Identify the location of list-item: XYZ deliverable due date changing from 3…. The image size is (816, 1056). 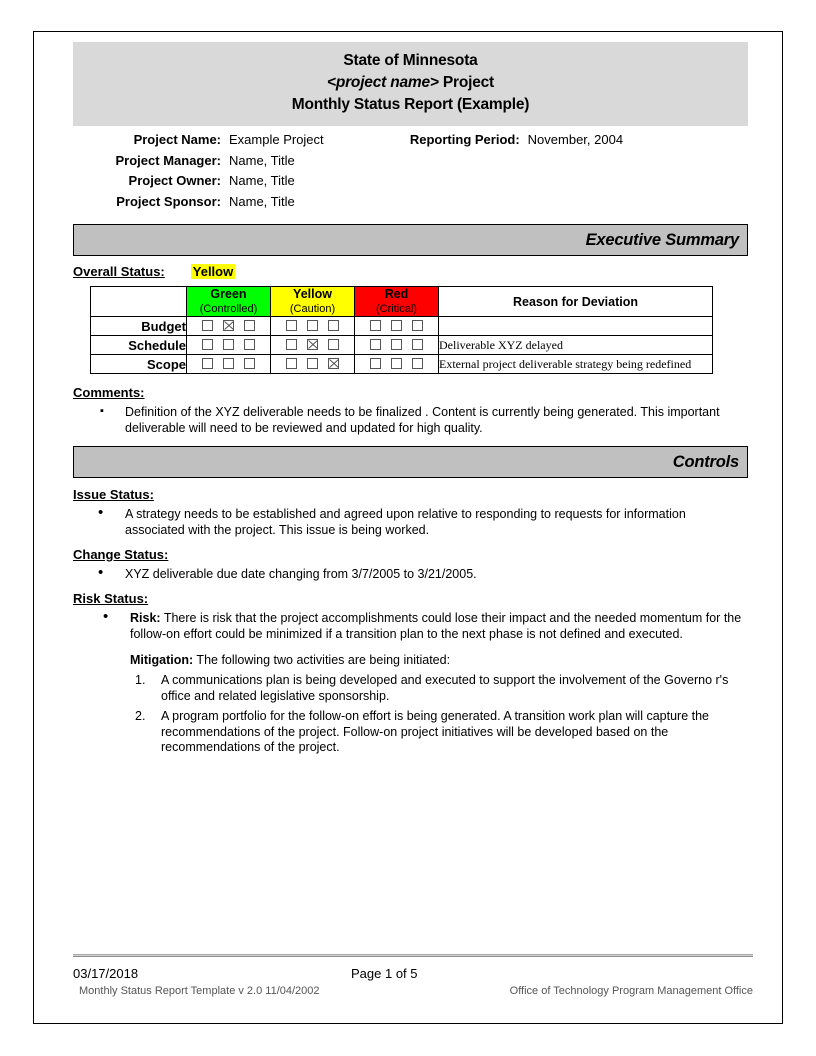
(410, 573).